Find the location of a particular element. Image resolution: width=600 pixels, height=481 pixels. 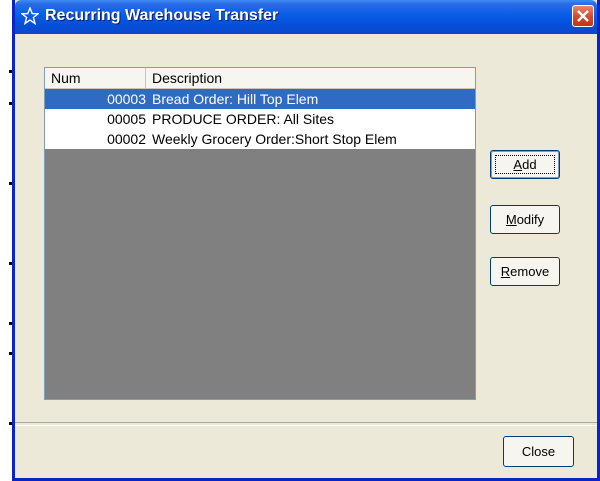

remove-mnemonic: R is located at coordinates (505, 271).